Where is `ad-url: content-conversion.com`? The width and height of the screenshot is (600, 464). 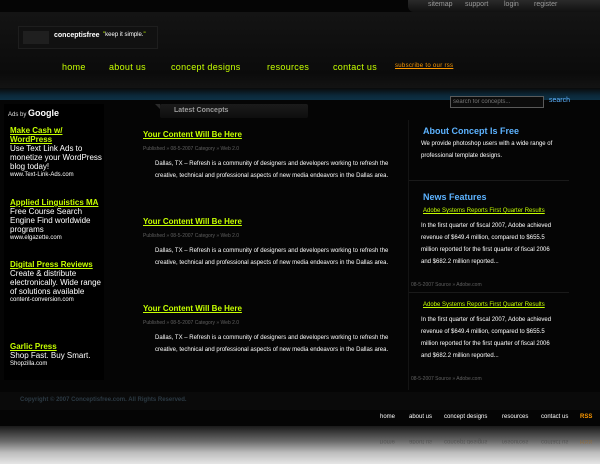
ad-url: content-conversion.com is located at coordinates (57, 300).